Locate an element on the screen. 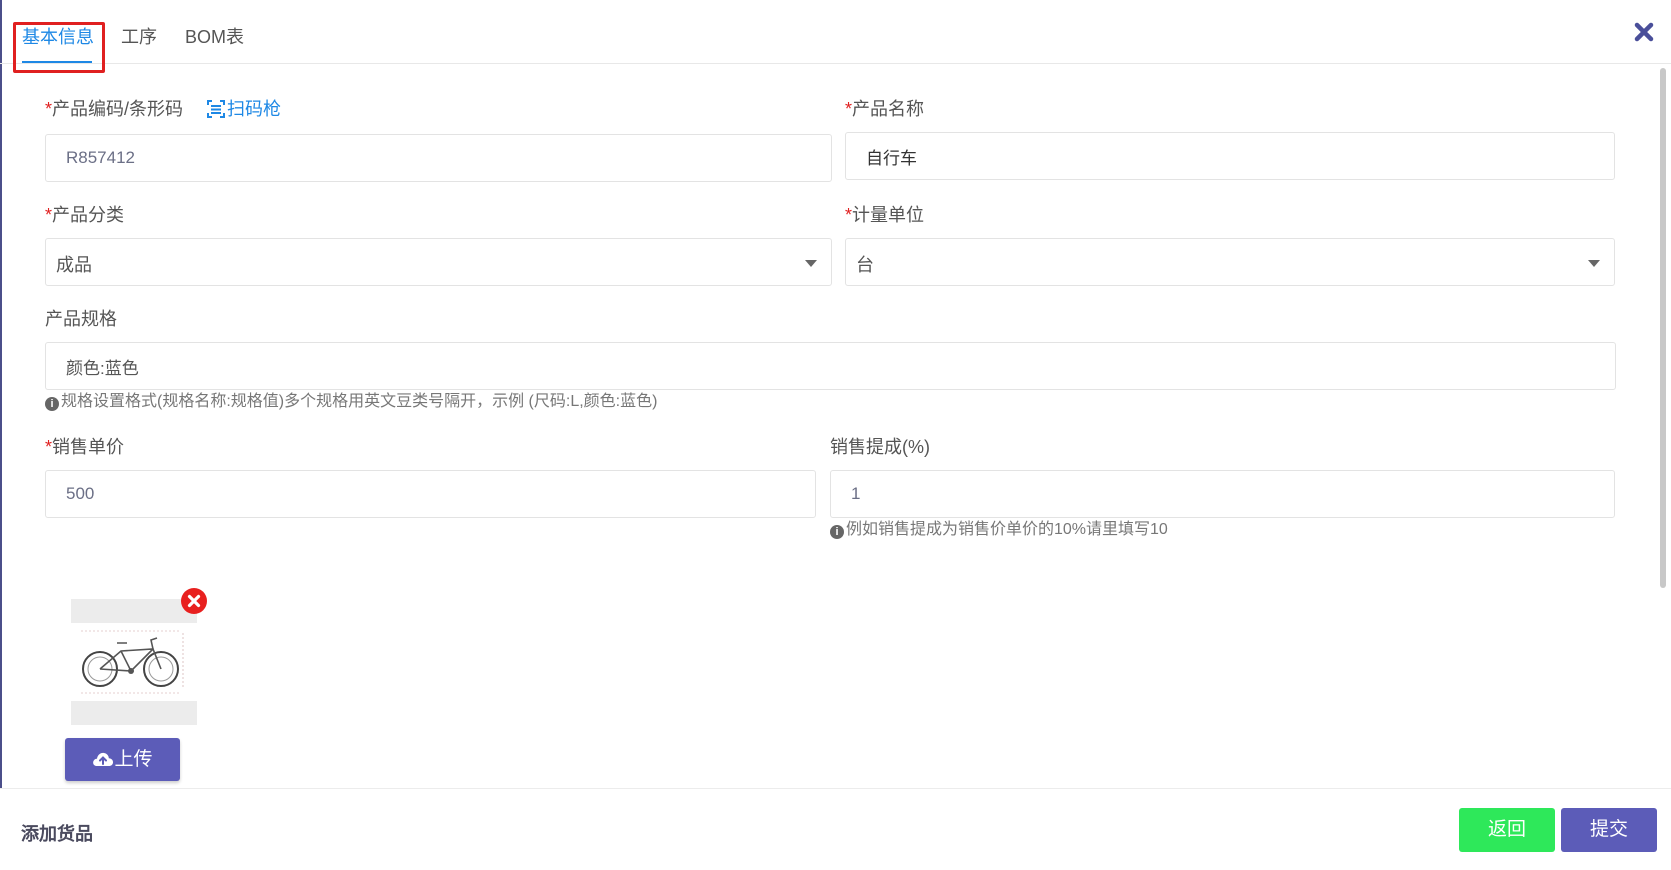 The width and height of the screenshot is (1671, 870). back-button: 返回 is located at coordinates (1507, 830).